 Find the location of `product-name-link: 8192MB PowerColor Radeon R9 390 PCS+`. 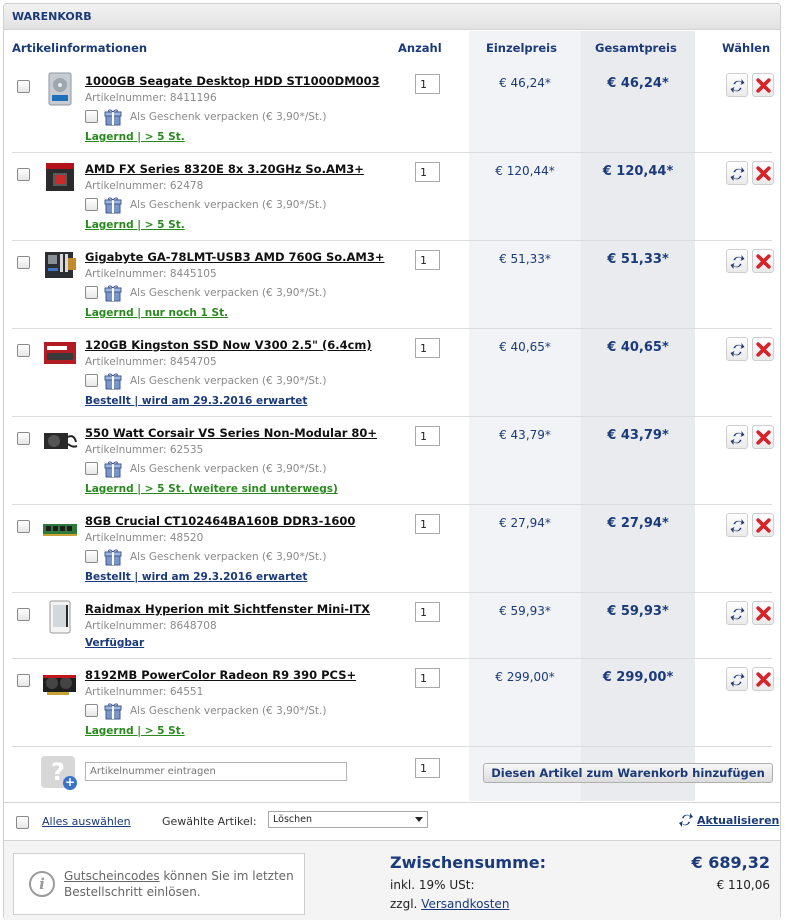

product-name-link: 8192MB PowerColor Radeon R9 390 PCS+ is located at coordinates (220, 675).